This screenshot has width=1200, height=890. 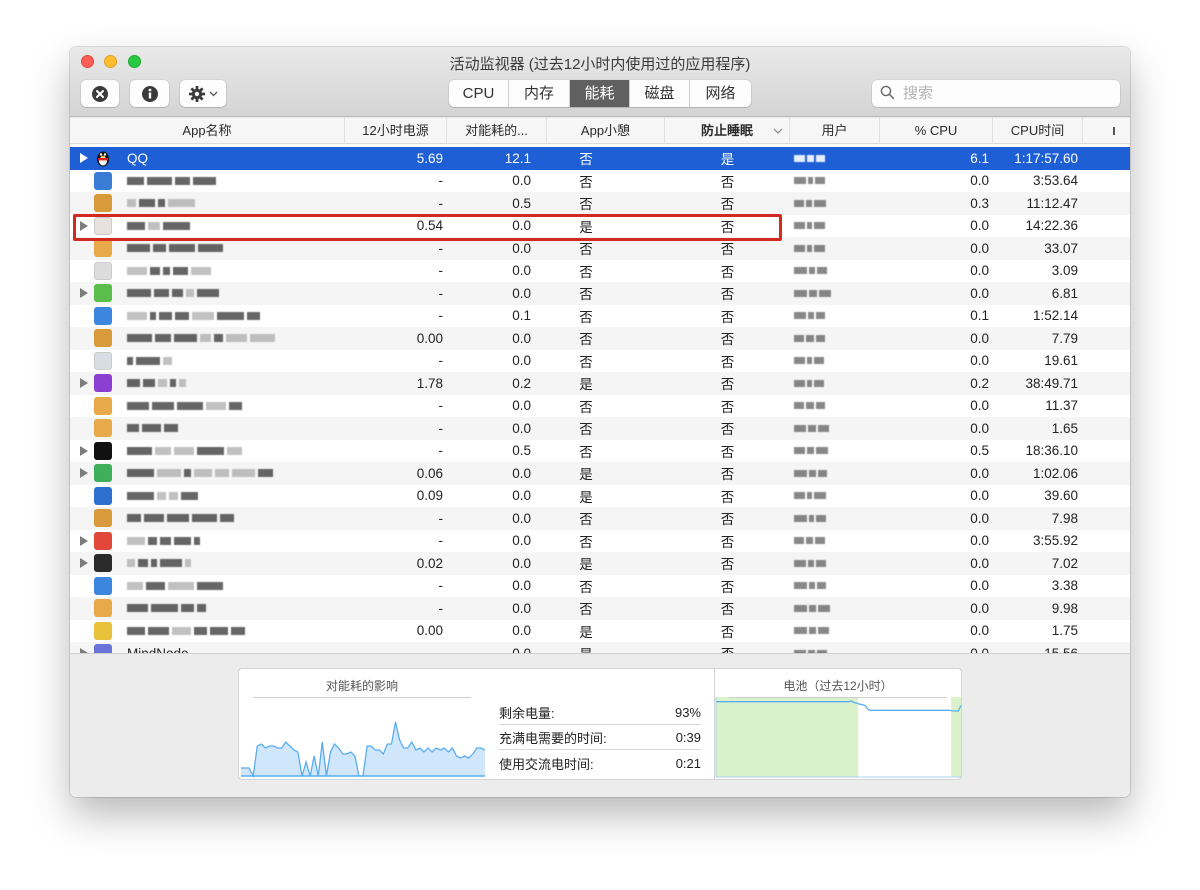 I want to click on table-row: 1.78 0.2 是 否 0.2 38:49.71, so click(x=600, y=383).